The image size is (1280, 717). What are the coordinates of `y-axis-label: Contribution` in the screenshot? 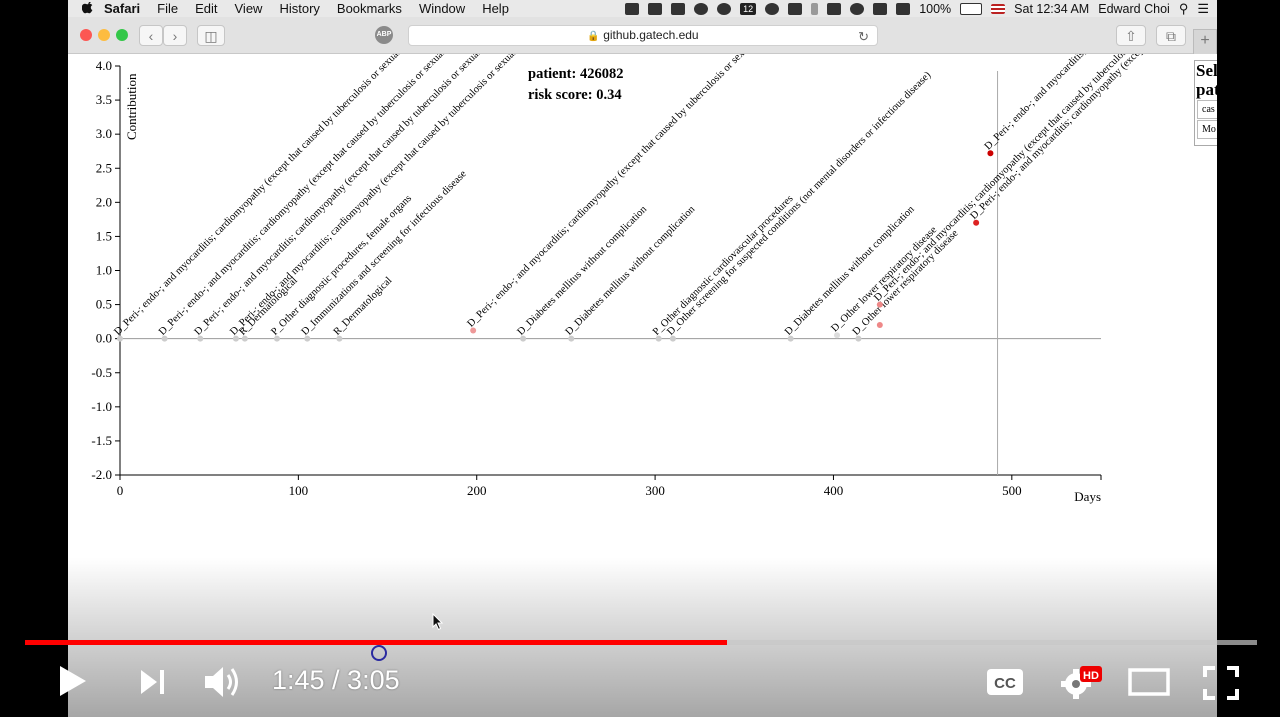 It's located at (131, 106).